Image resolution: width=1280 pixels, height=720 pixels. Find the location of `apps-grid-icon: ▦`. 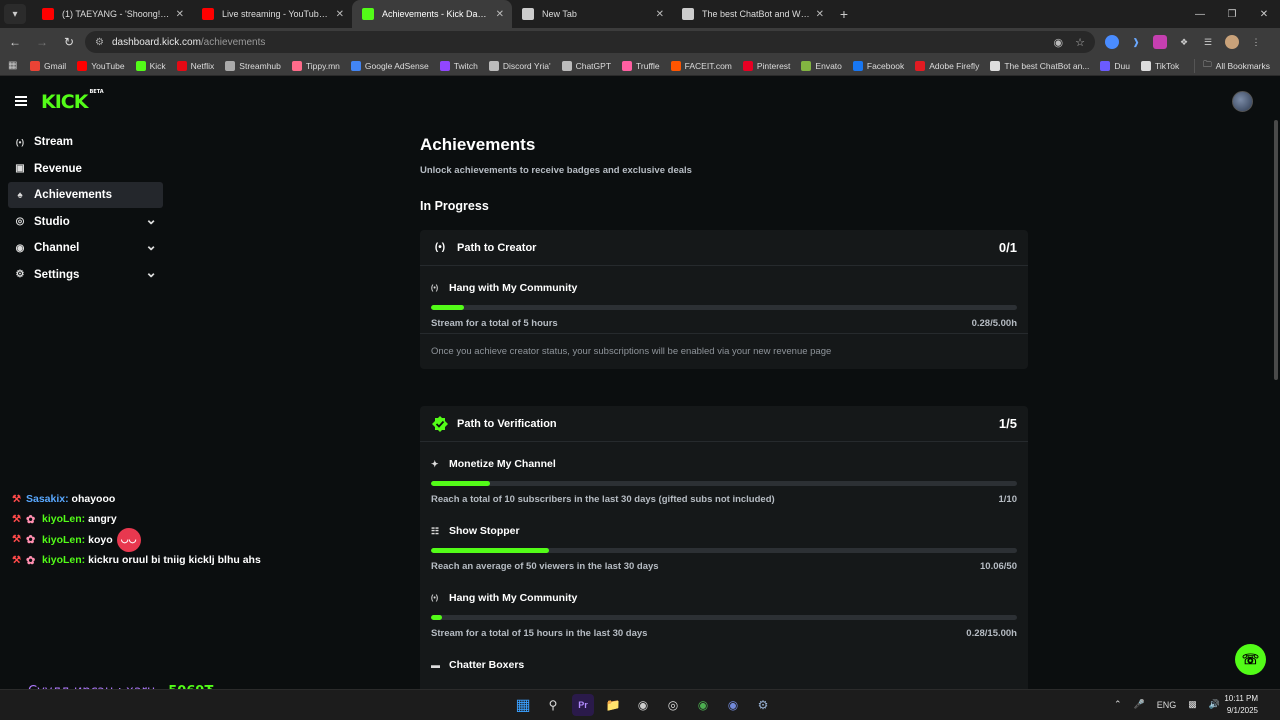

apps-grid-icon: ▦ is located at coordinates (15, 65).